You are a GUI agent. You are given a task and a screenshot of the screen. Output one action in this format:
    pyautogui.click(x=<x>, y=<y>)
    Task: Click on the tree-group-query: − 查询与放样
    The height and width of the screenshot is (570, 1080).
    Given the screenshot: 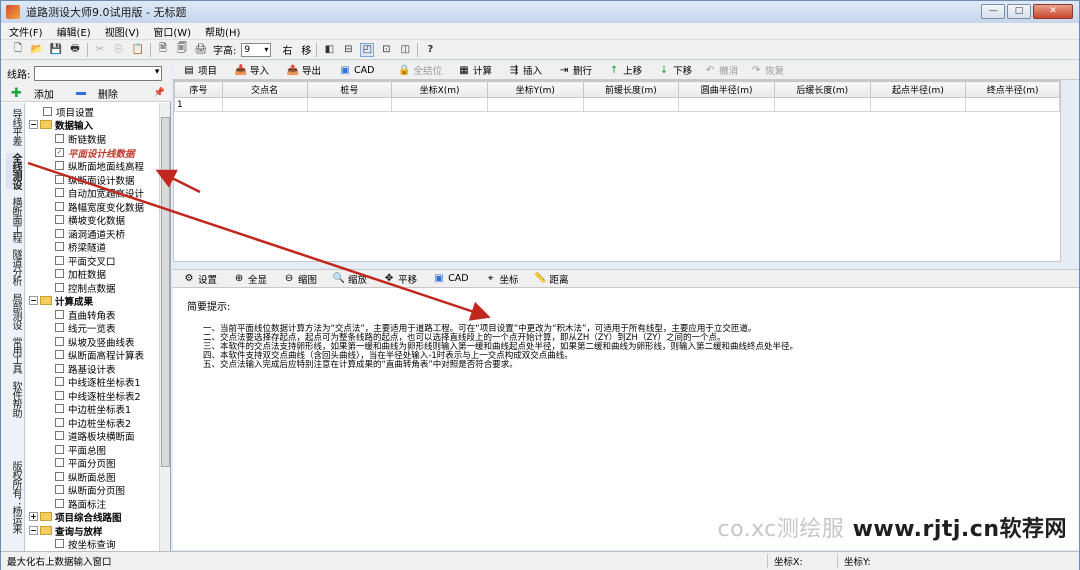 What is the action you would take?
    pyautogui.click(x=66, y=531)
    